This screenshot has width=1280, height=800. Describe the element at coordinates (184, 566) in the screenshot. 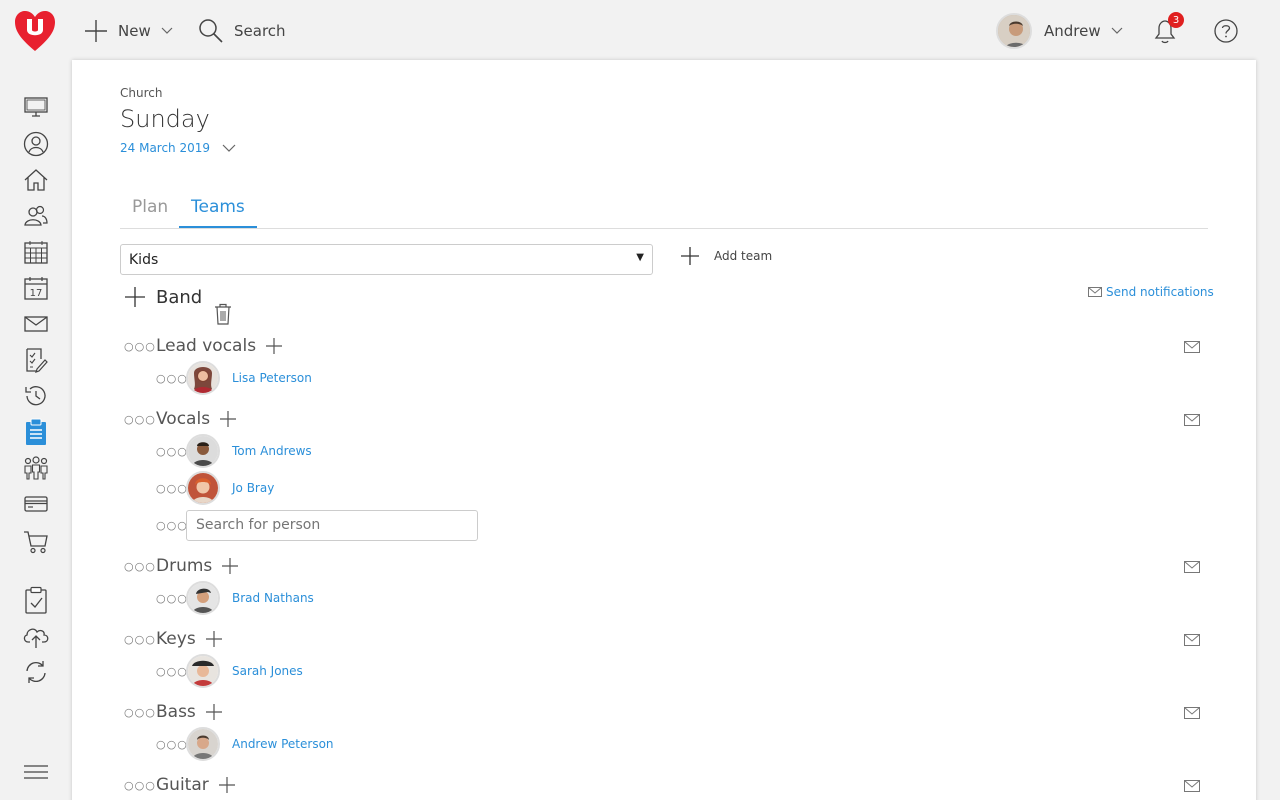

I see `role-name: Drums` at that location.